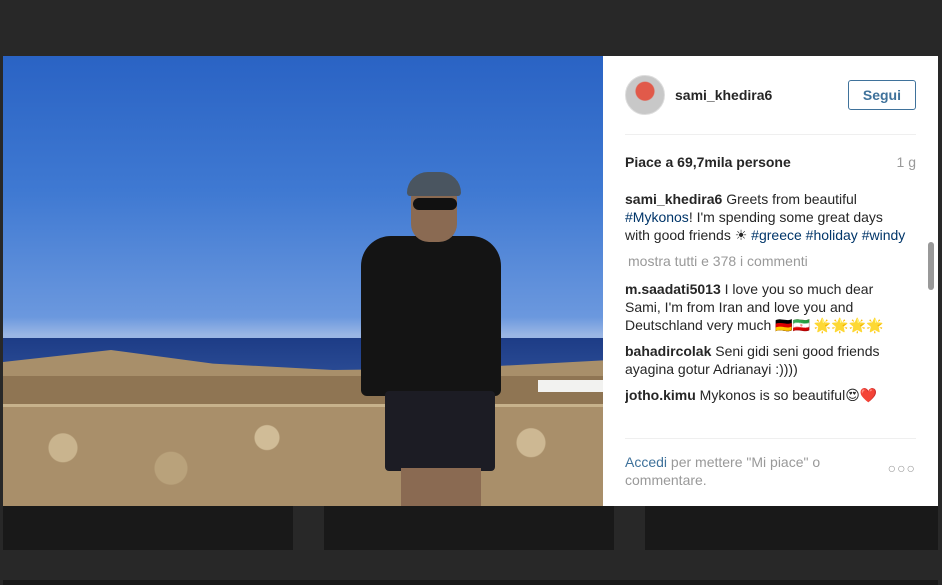 Image resolution: width=942 pixels, height=585 pixels. What do you see at coordinates (431, 316) in the screenshot?
I see `photo-person-jacket` at bounding box center [431, 316].